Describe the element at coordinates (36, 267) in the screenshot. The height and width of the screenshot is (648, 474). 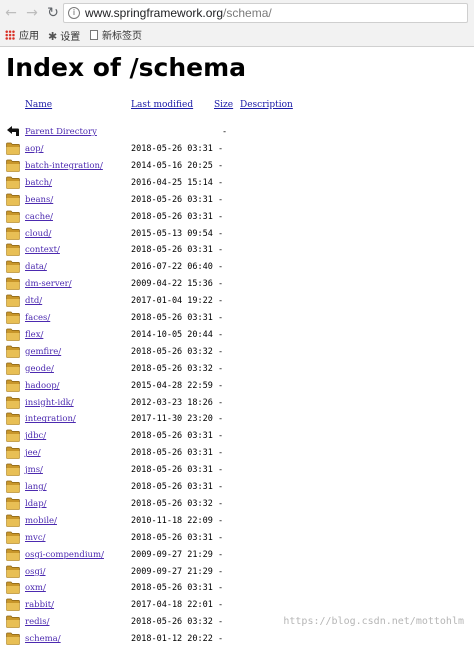
I see `folder-link: data/` at that location.